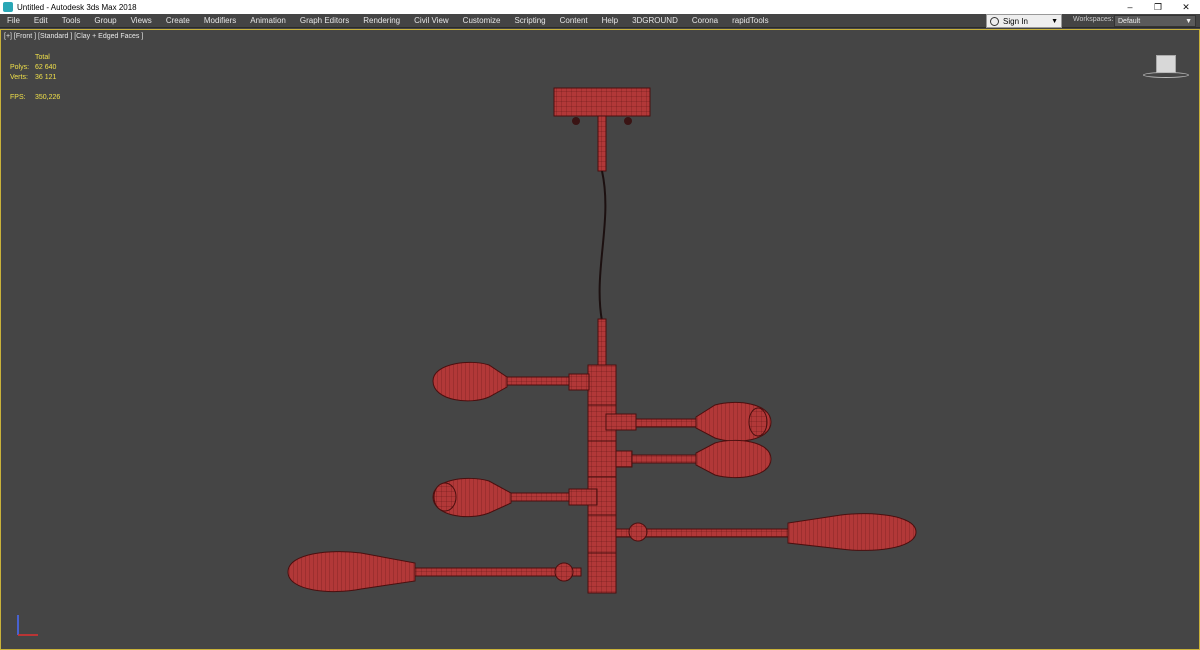 This screenshot has height=650, width=1200. Describe the element at coordinates (602, 143) in the screenshot. I see `upper-rod` at that location.